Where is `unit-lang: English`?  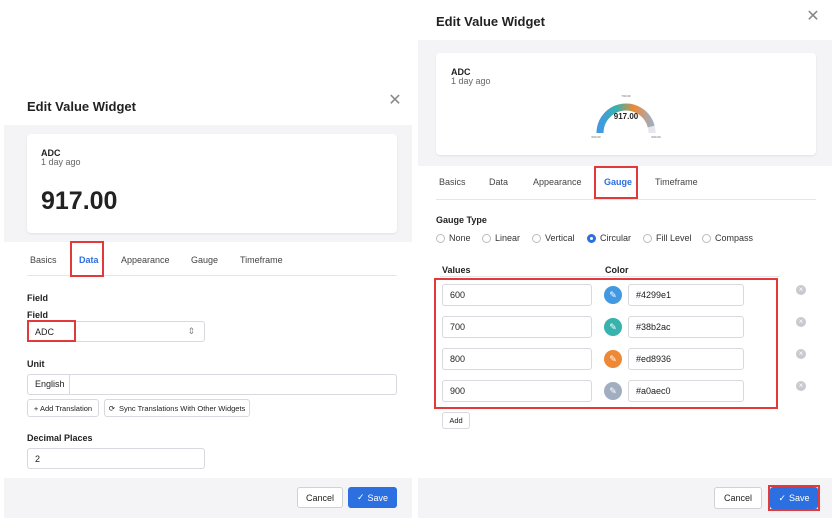 unit-lang: English is located at coordinates (49, 384).